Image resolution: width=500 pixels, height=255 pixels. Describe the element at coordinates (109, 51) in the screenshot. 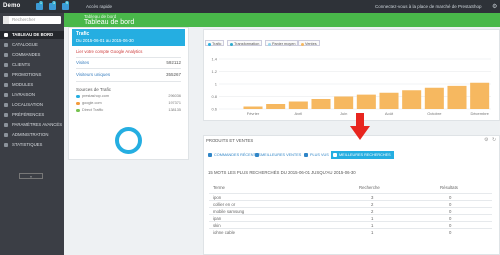

I see `google-analytics-link: Lier votre compte Google Analytics` at that location.